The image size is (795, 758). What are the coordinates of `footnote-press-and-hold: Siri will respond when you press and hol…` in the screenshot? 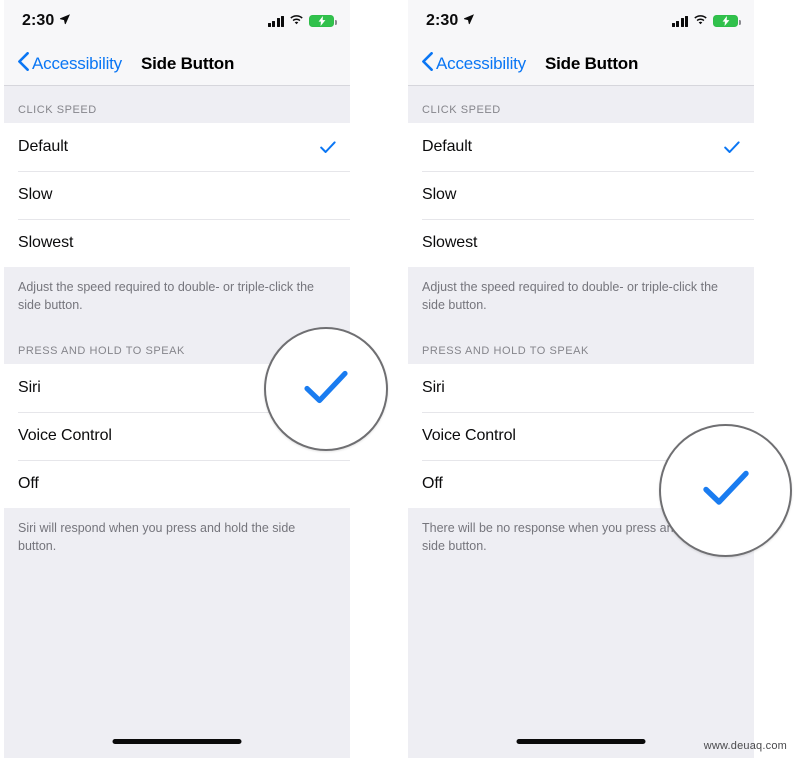 It's located at (177, 538).